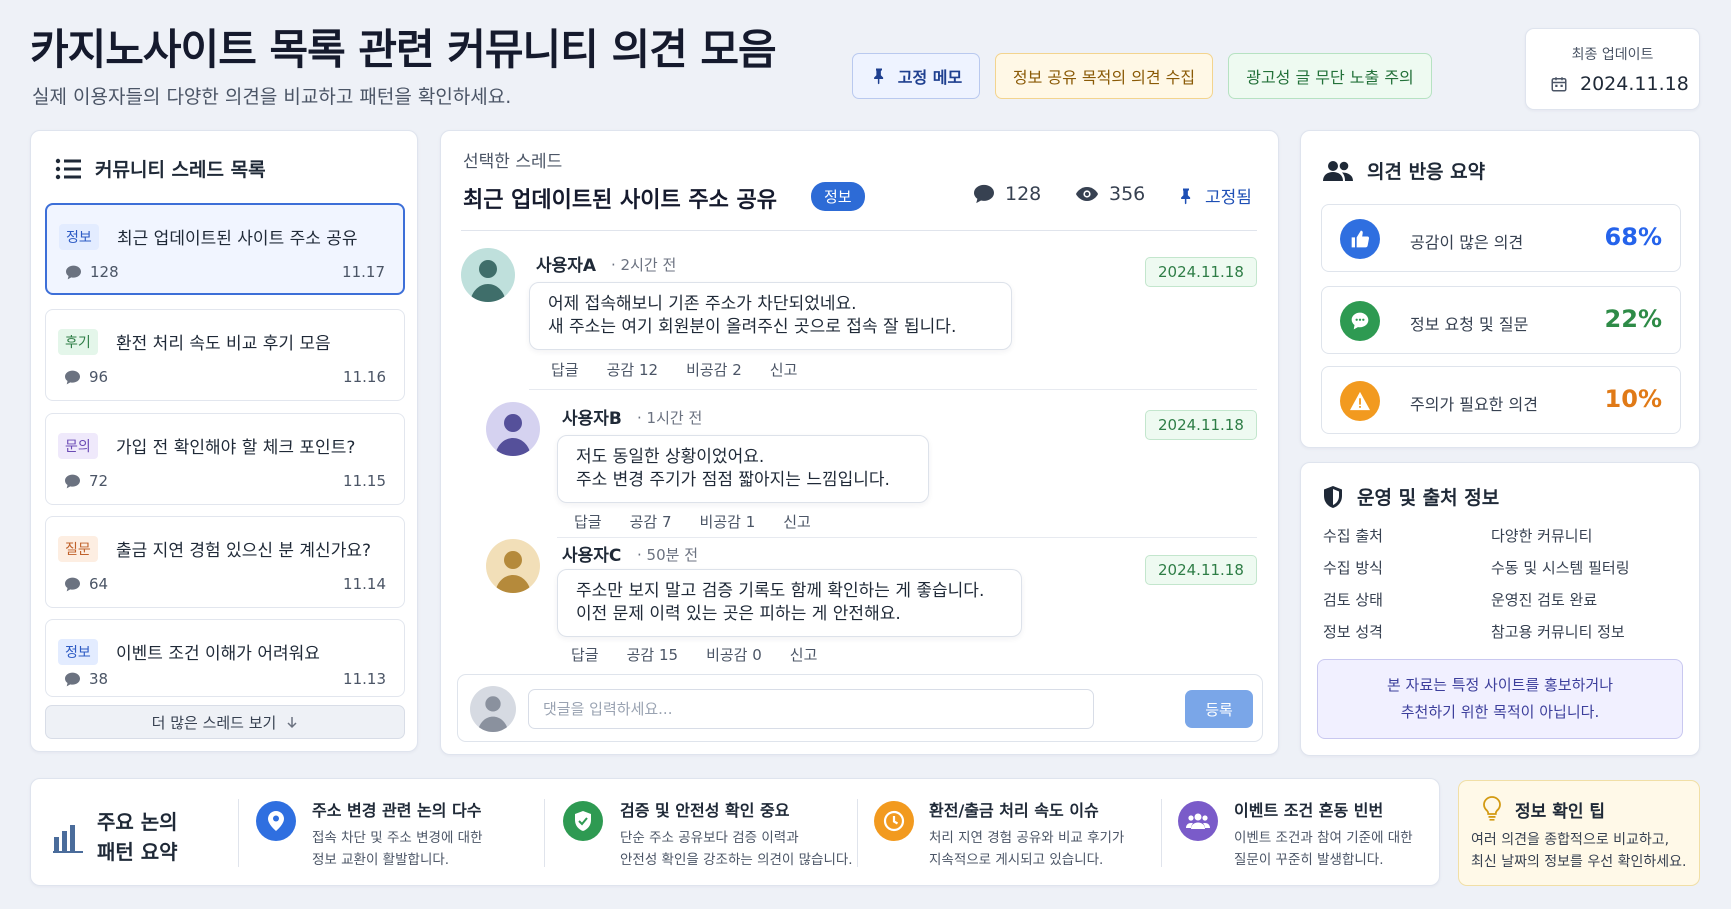 Image resolution: width=1731 pixels, height=909 pixels. I want to click on comment-composer: 등록, so click(860, 708).